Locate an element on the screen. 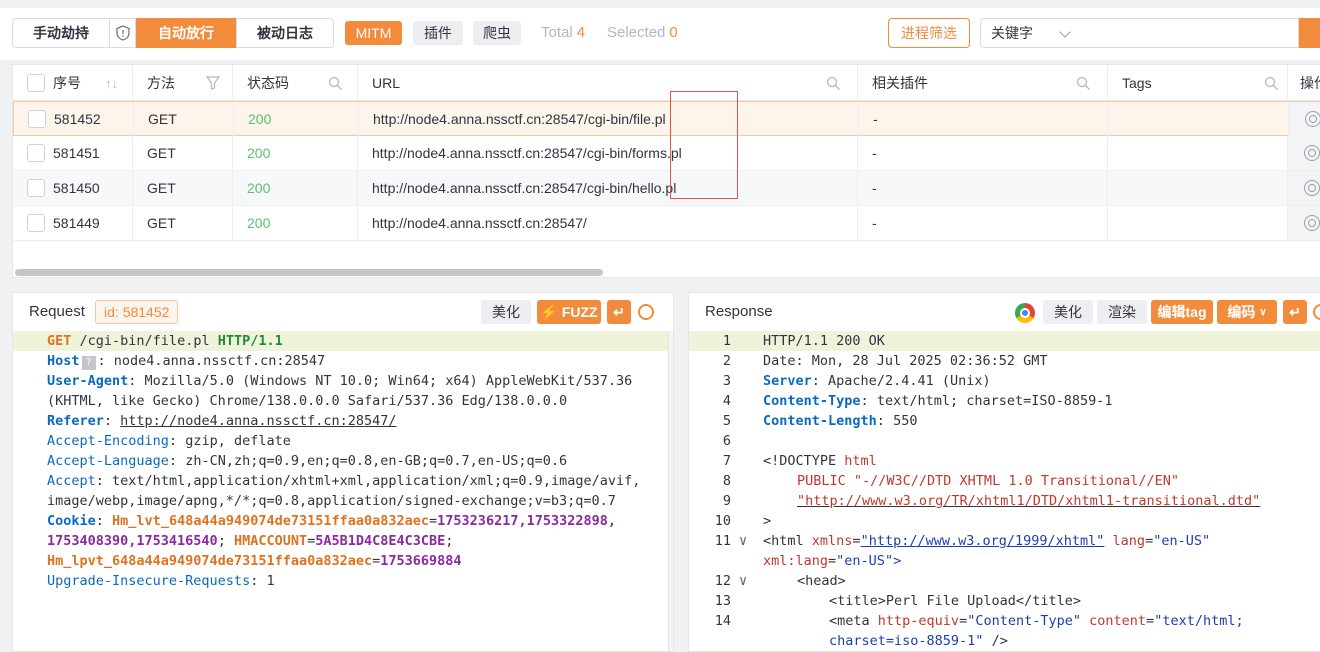 The image size is (1320, 652). manual-hijack-button: 手动劫持 is located at coordinates (61, 33).